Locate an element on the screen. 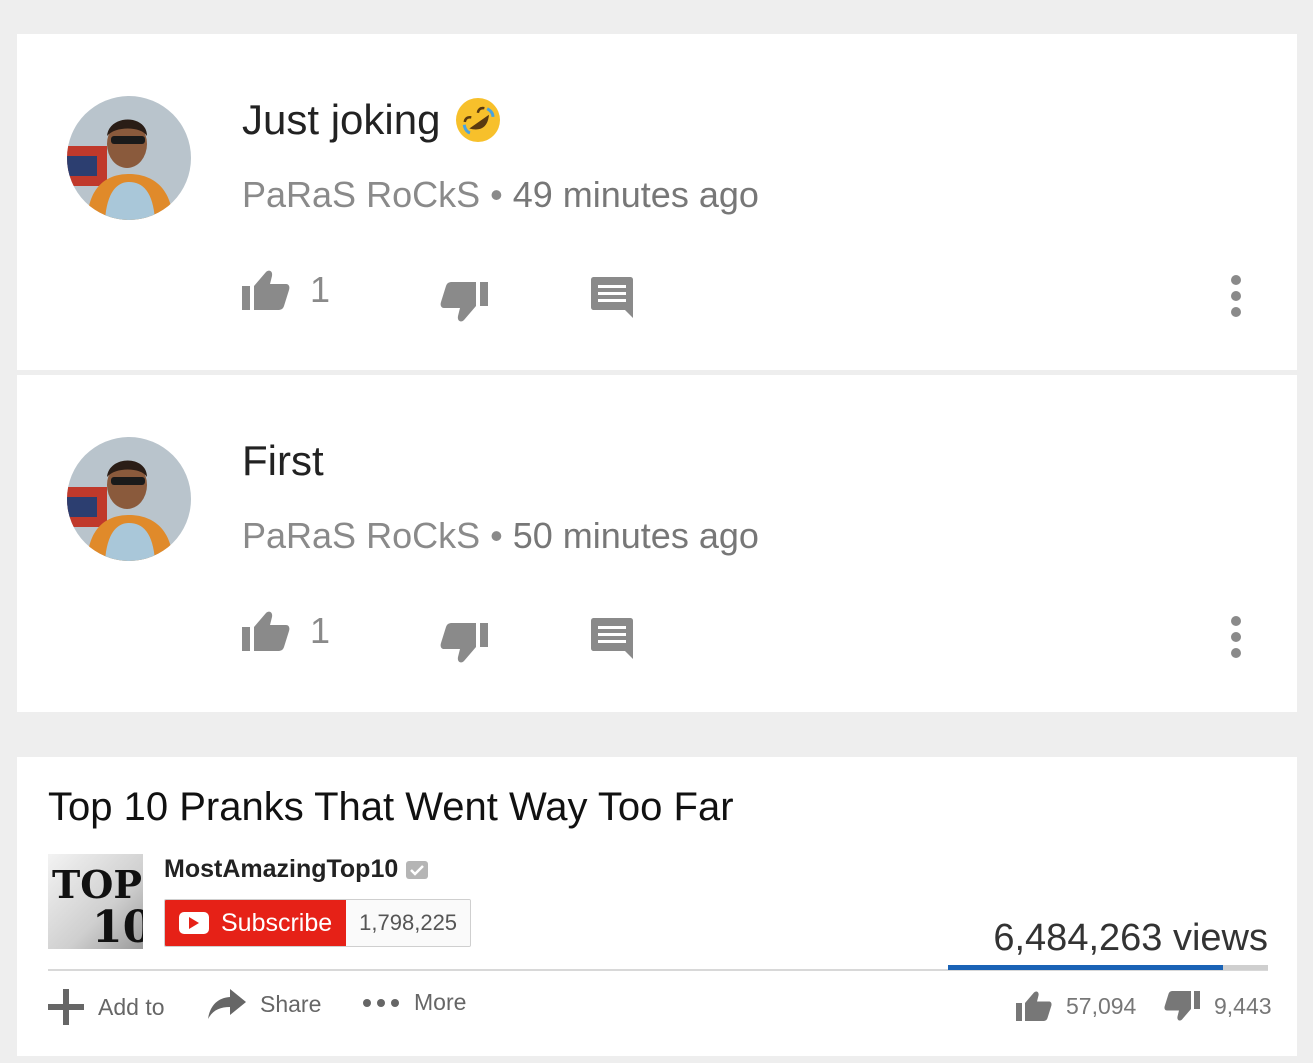 The width and height of the screenshot is (1313, 1063). subscribe-widget: Subscribe 1,798,225 is located at coordinates (318, 923).